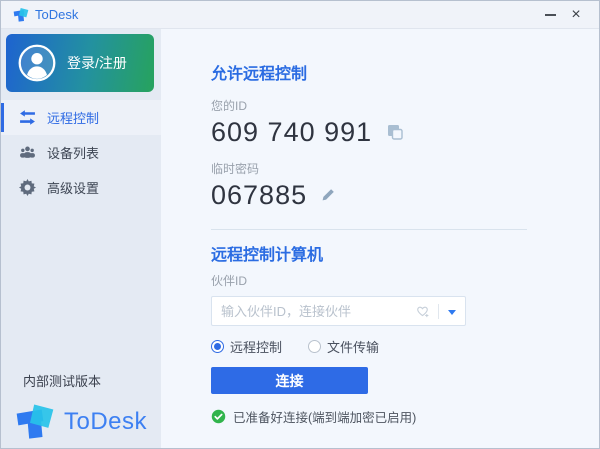 The height and width of the screenshot is (449, 600). I want to click on input-divider, so click(438, 311).